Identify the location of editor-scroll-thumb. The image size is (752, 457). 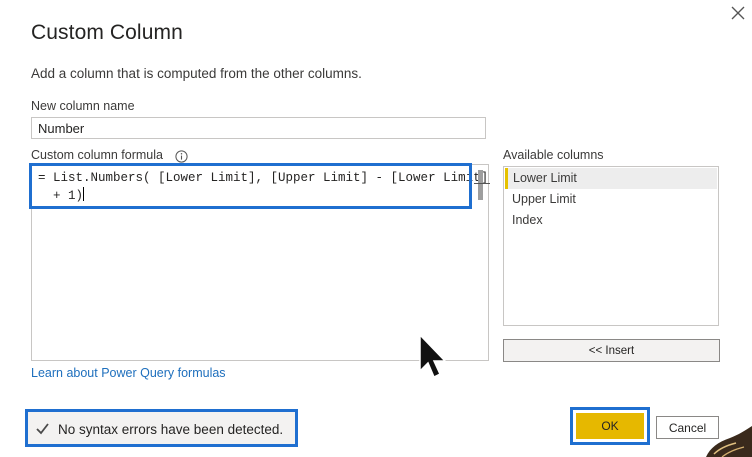
(480, 185).